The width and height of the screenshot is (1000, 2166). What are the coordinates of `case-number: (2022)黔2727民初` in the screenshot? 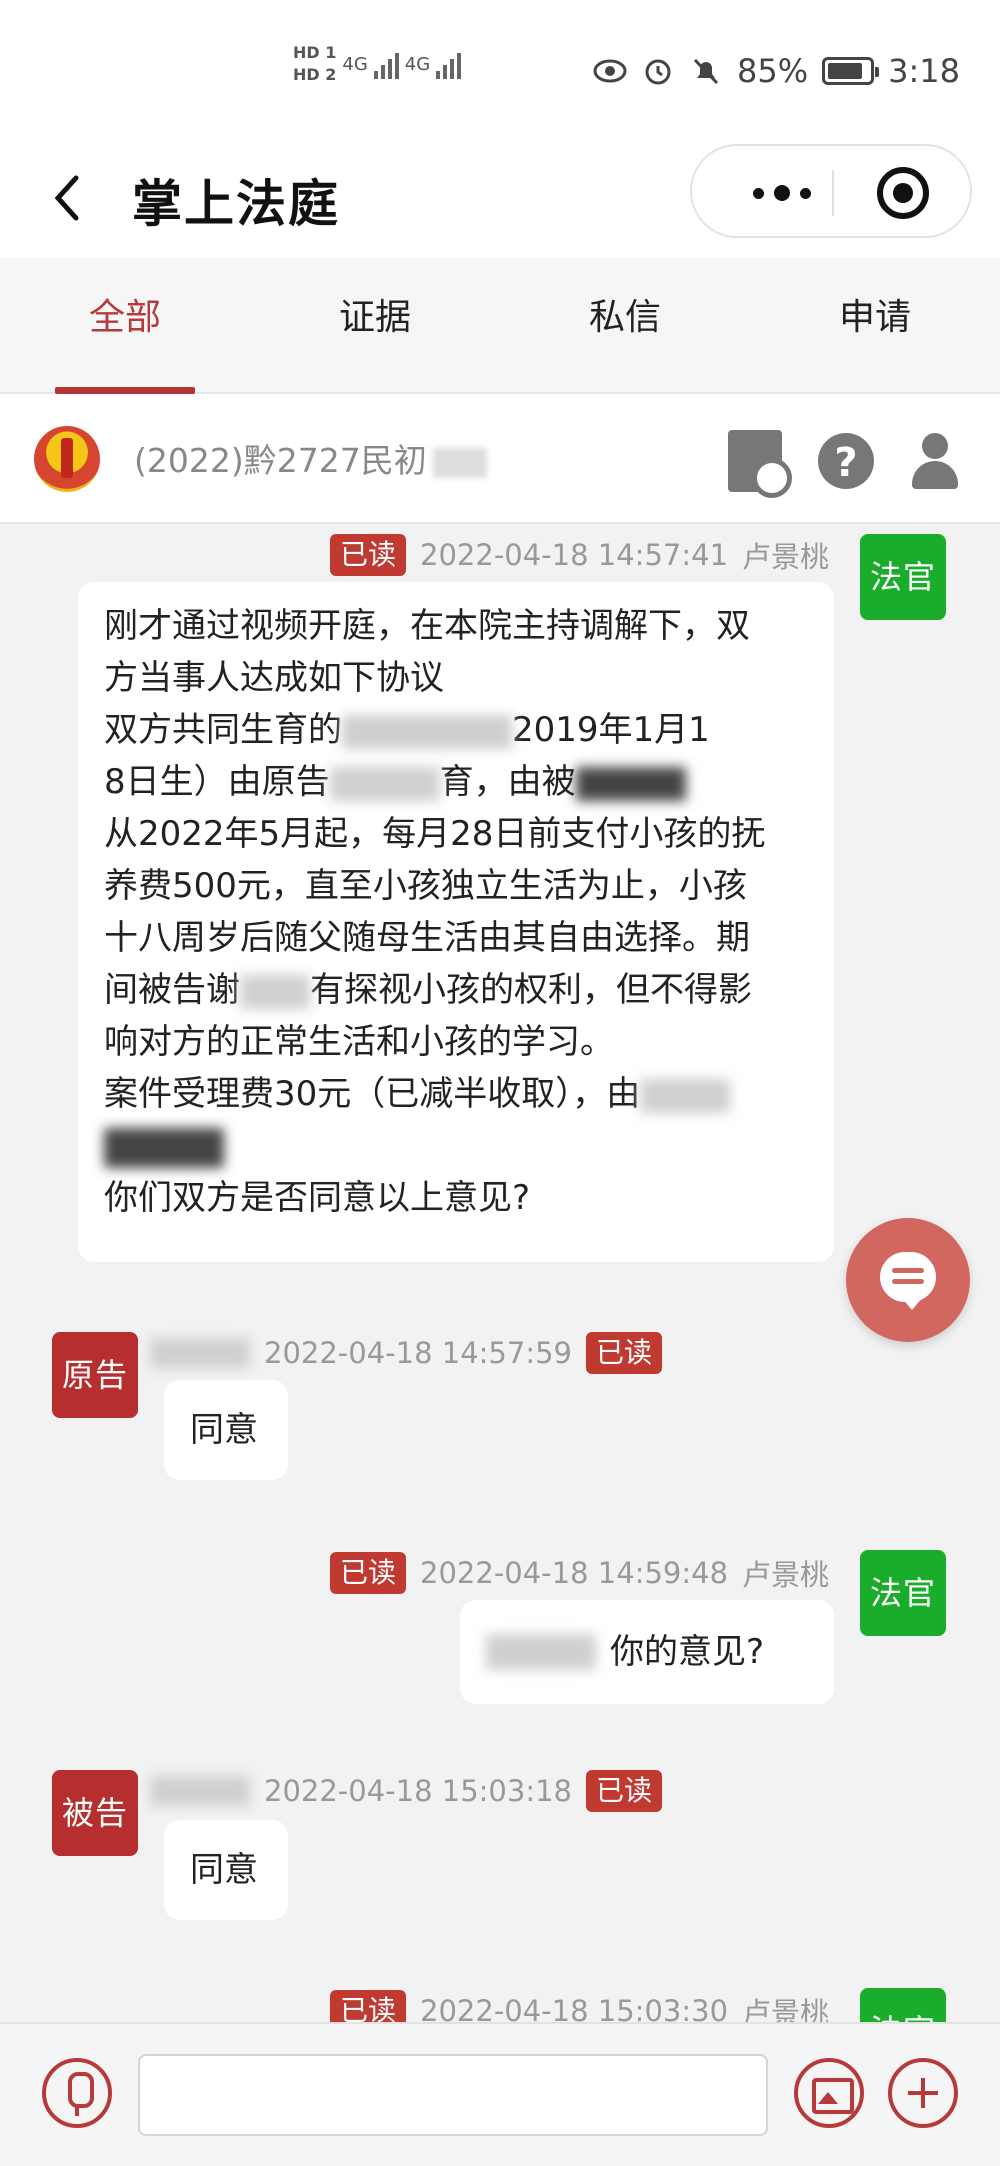 It's located at (310, 458).